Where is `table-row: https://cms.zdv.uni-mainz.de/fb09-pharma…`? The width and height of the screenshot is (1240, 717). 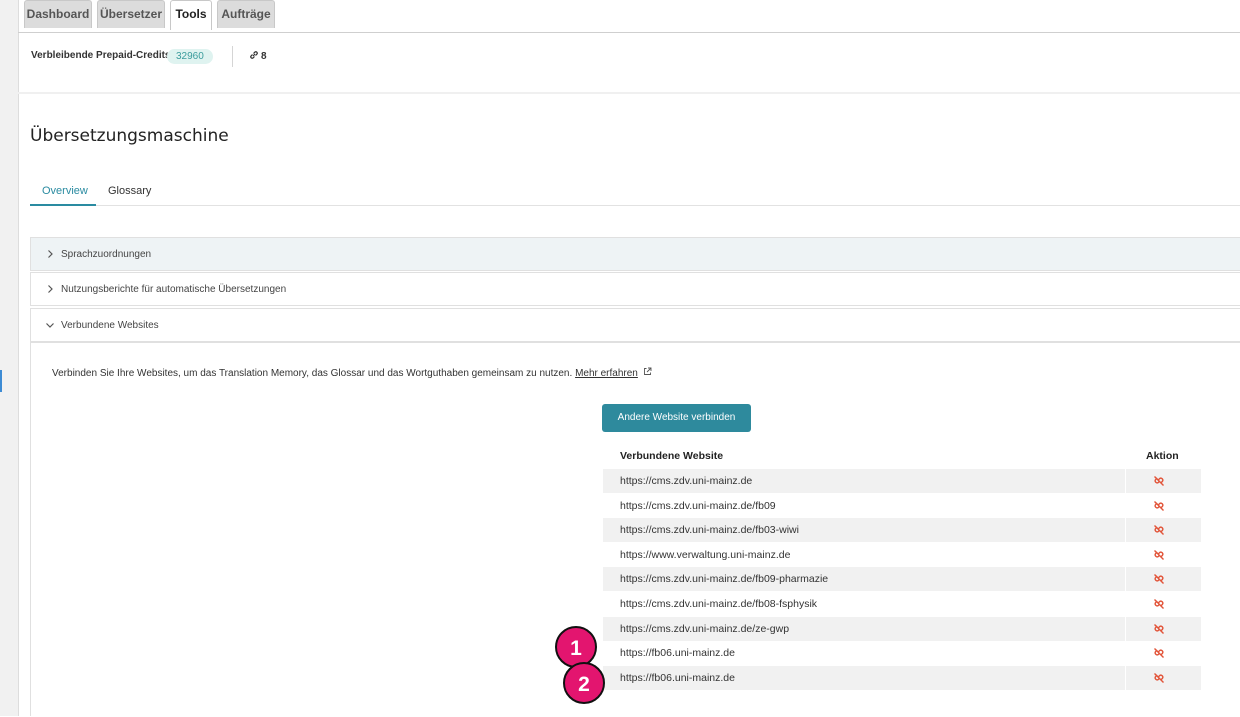
table-row: https://cms.zdv.uni-mainz.de/fb09-pharma… is located at coordinates (902, 579).